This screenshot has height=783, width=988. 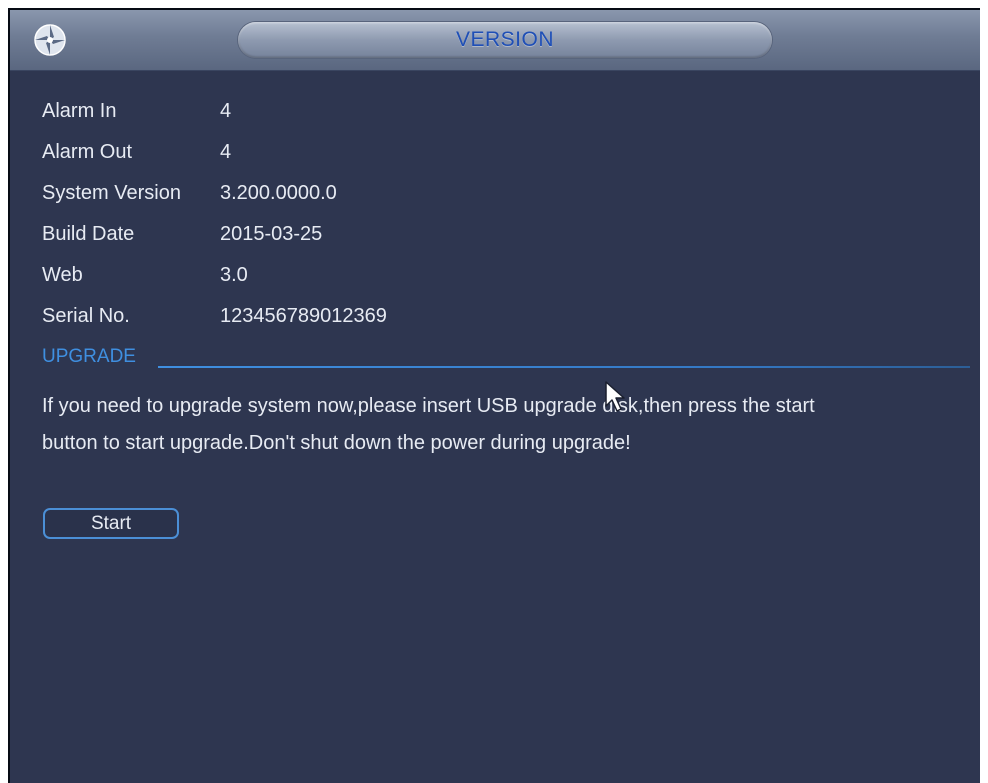 What do you see at coordinates (111, 523) in the screenshot?
I see `start-upgrade-button: Start` at bounding box center [111, 523].